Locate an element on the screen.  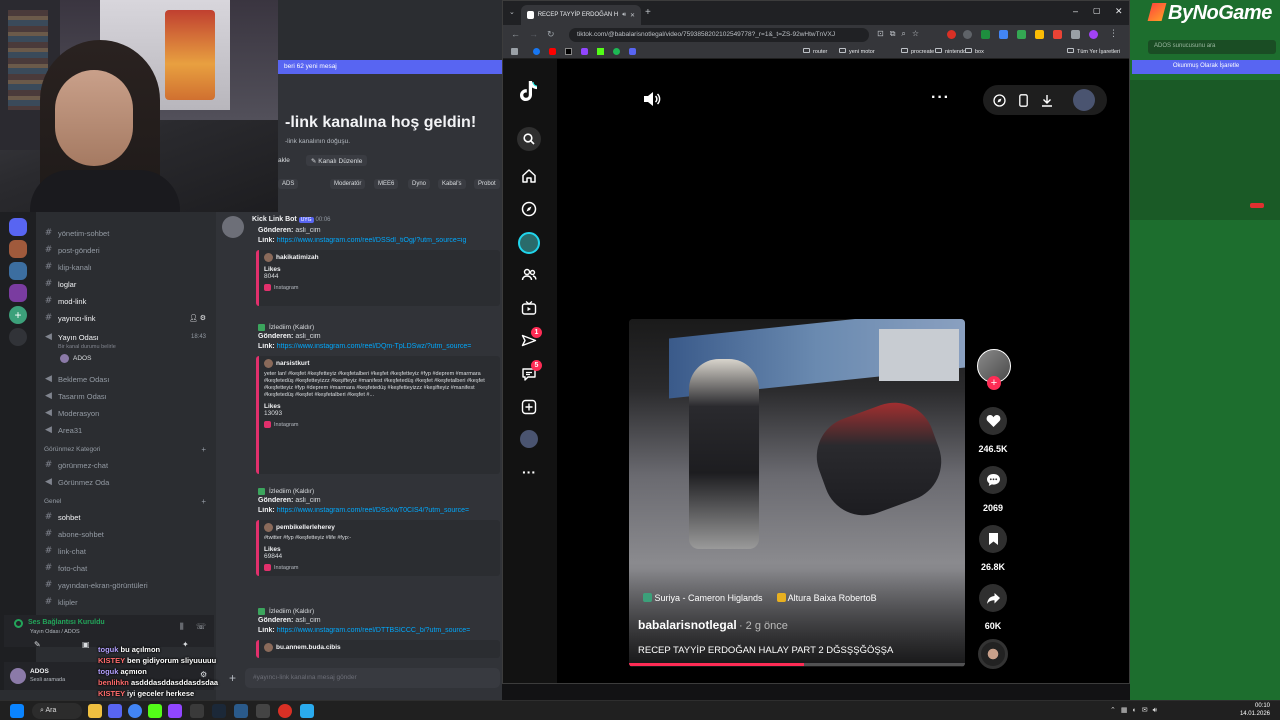
close-window-icon: ✕ is located at coordinates (1119, 11).